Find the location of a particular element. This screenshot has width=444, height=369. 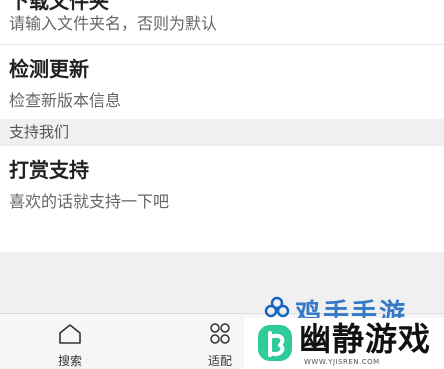

tab-label: 适配 is located at coordinates (219, 361).